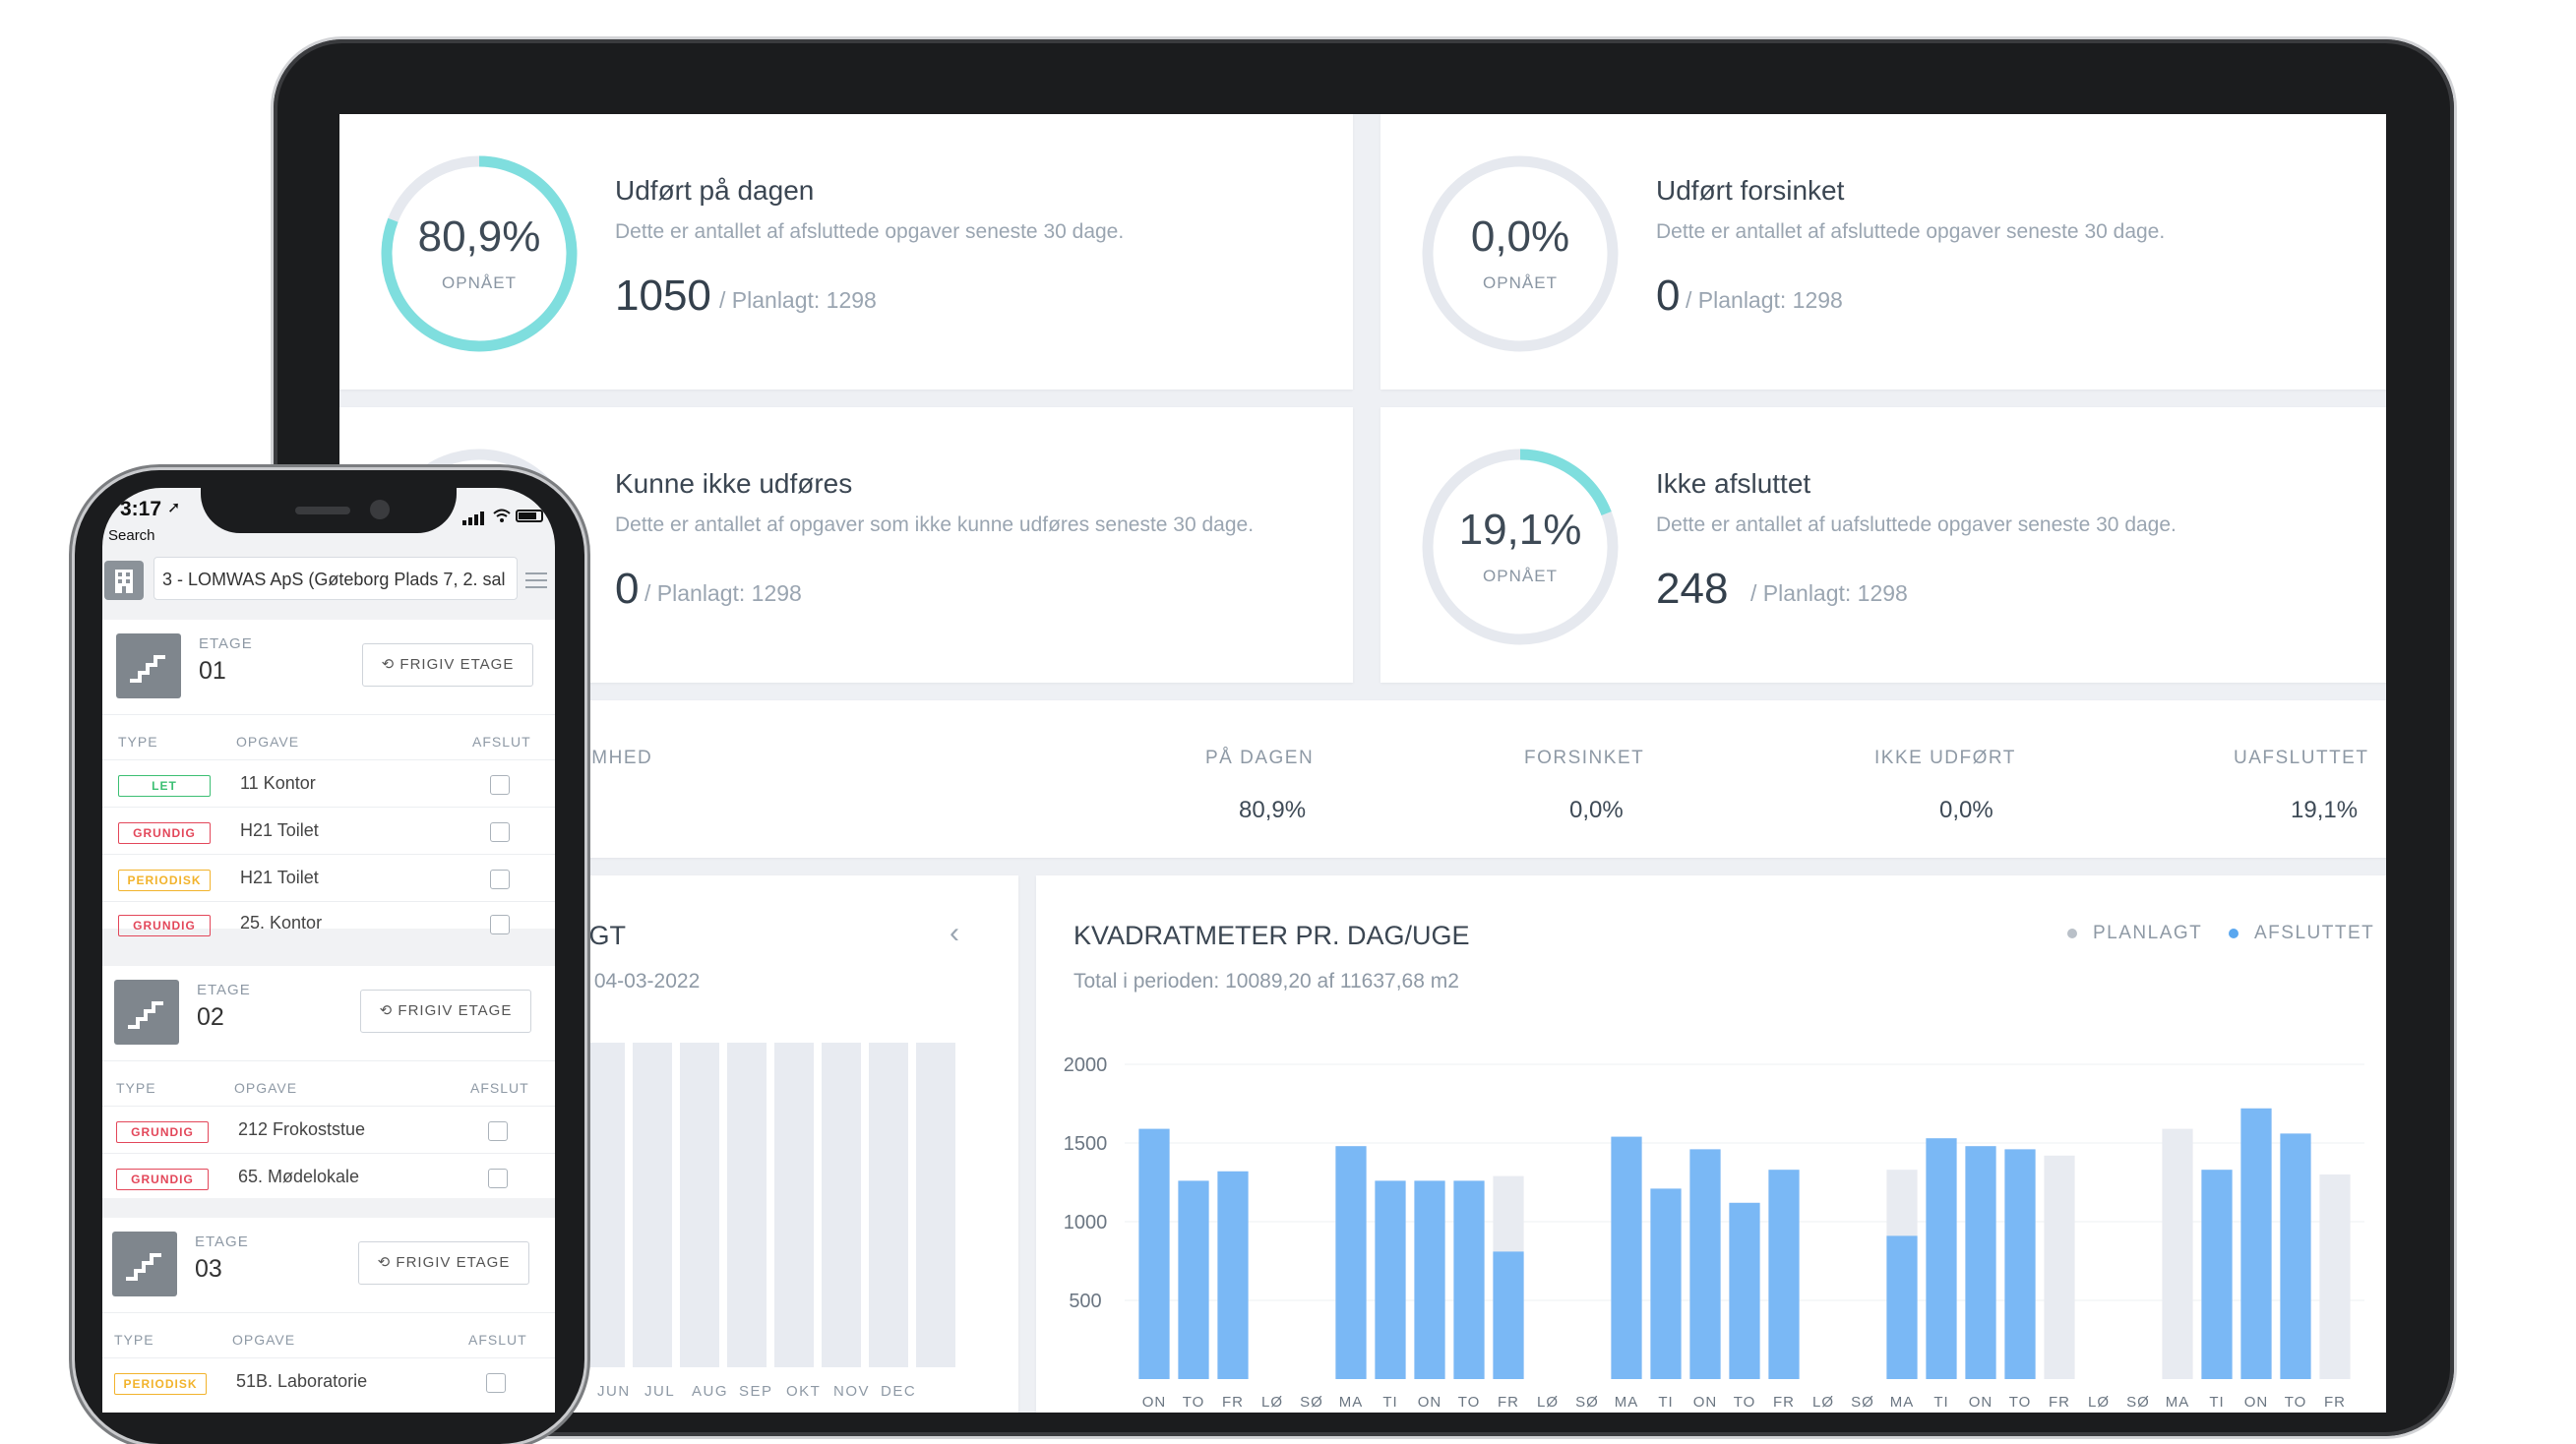 The width and height of the screenshot is (2576, 1444). Describe the element at coordinates (641, 981) in the screenshot. I see `left-chart-date-range: - 04-03-2022` at that location.